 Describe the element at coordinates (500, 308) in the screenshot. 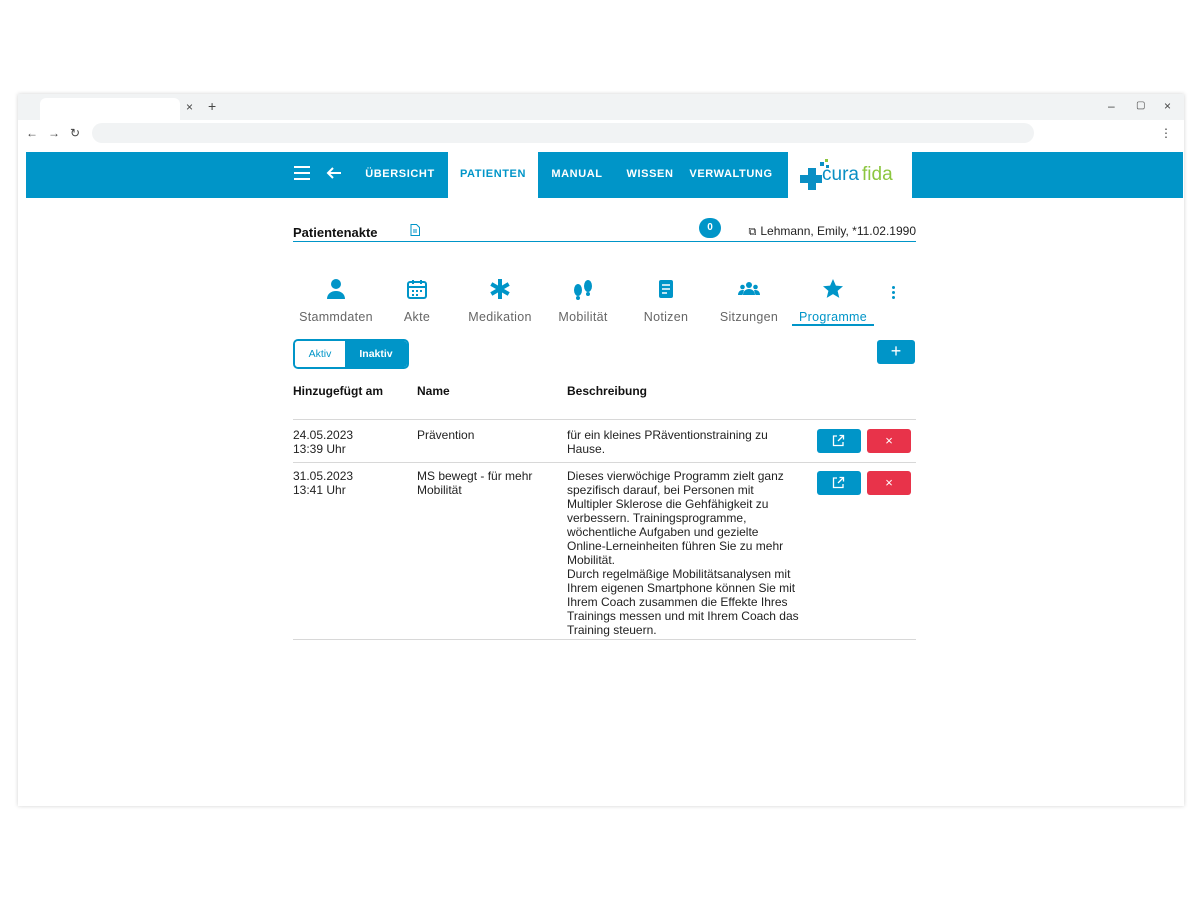

I see `subtab-medikation: Medikation` at that location.